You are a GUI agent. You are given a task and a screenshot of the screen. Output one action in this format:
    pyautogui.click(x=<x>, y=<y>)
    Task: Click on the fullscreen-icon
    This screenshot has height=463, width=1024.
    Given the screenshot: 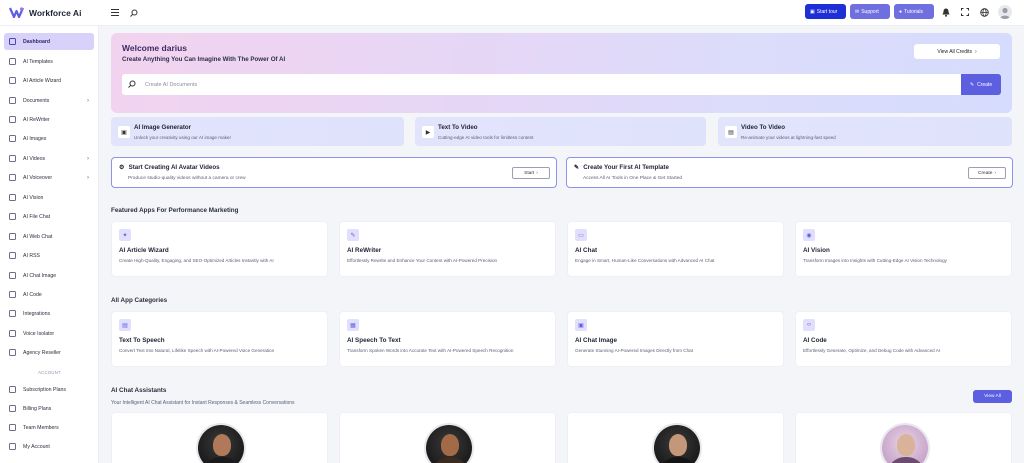 What is the action you would take?
    pyautogui.click(x=965, y=12)
    